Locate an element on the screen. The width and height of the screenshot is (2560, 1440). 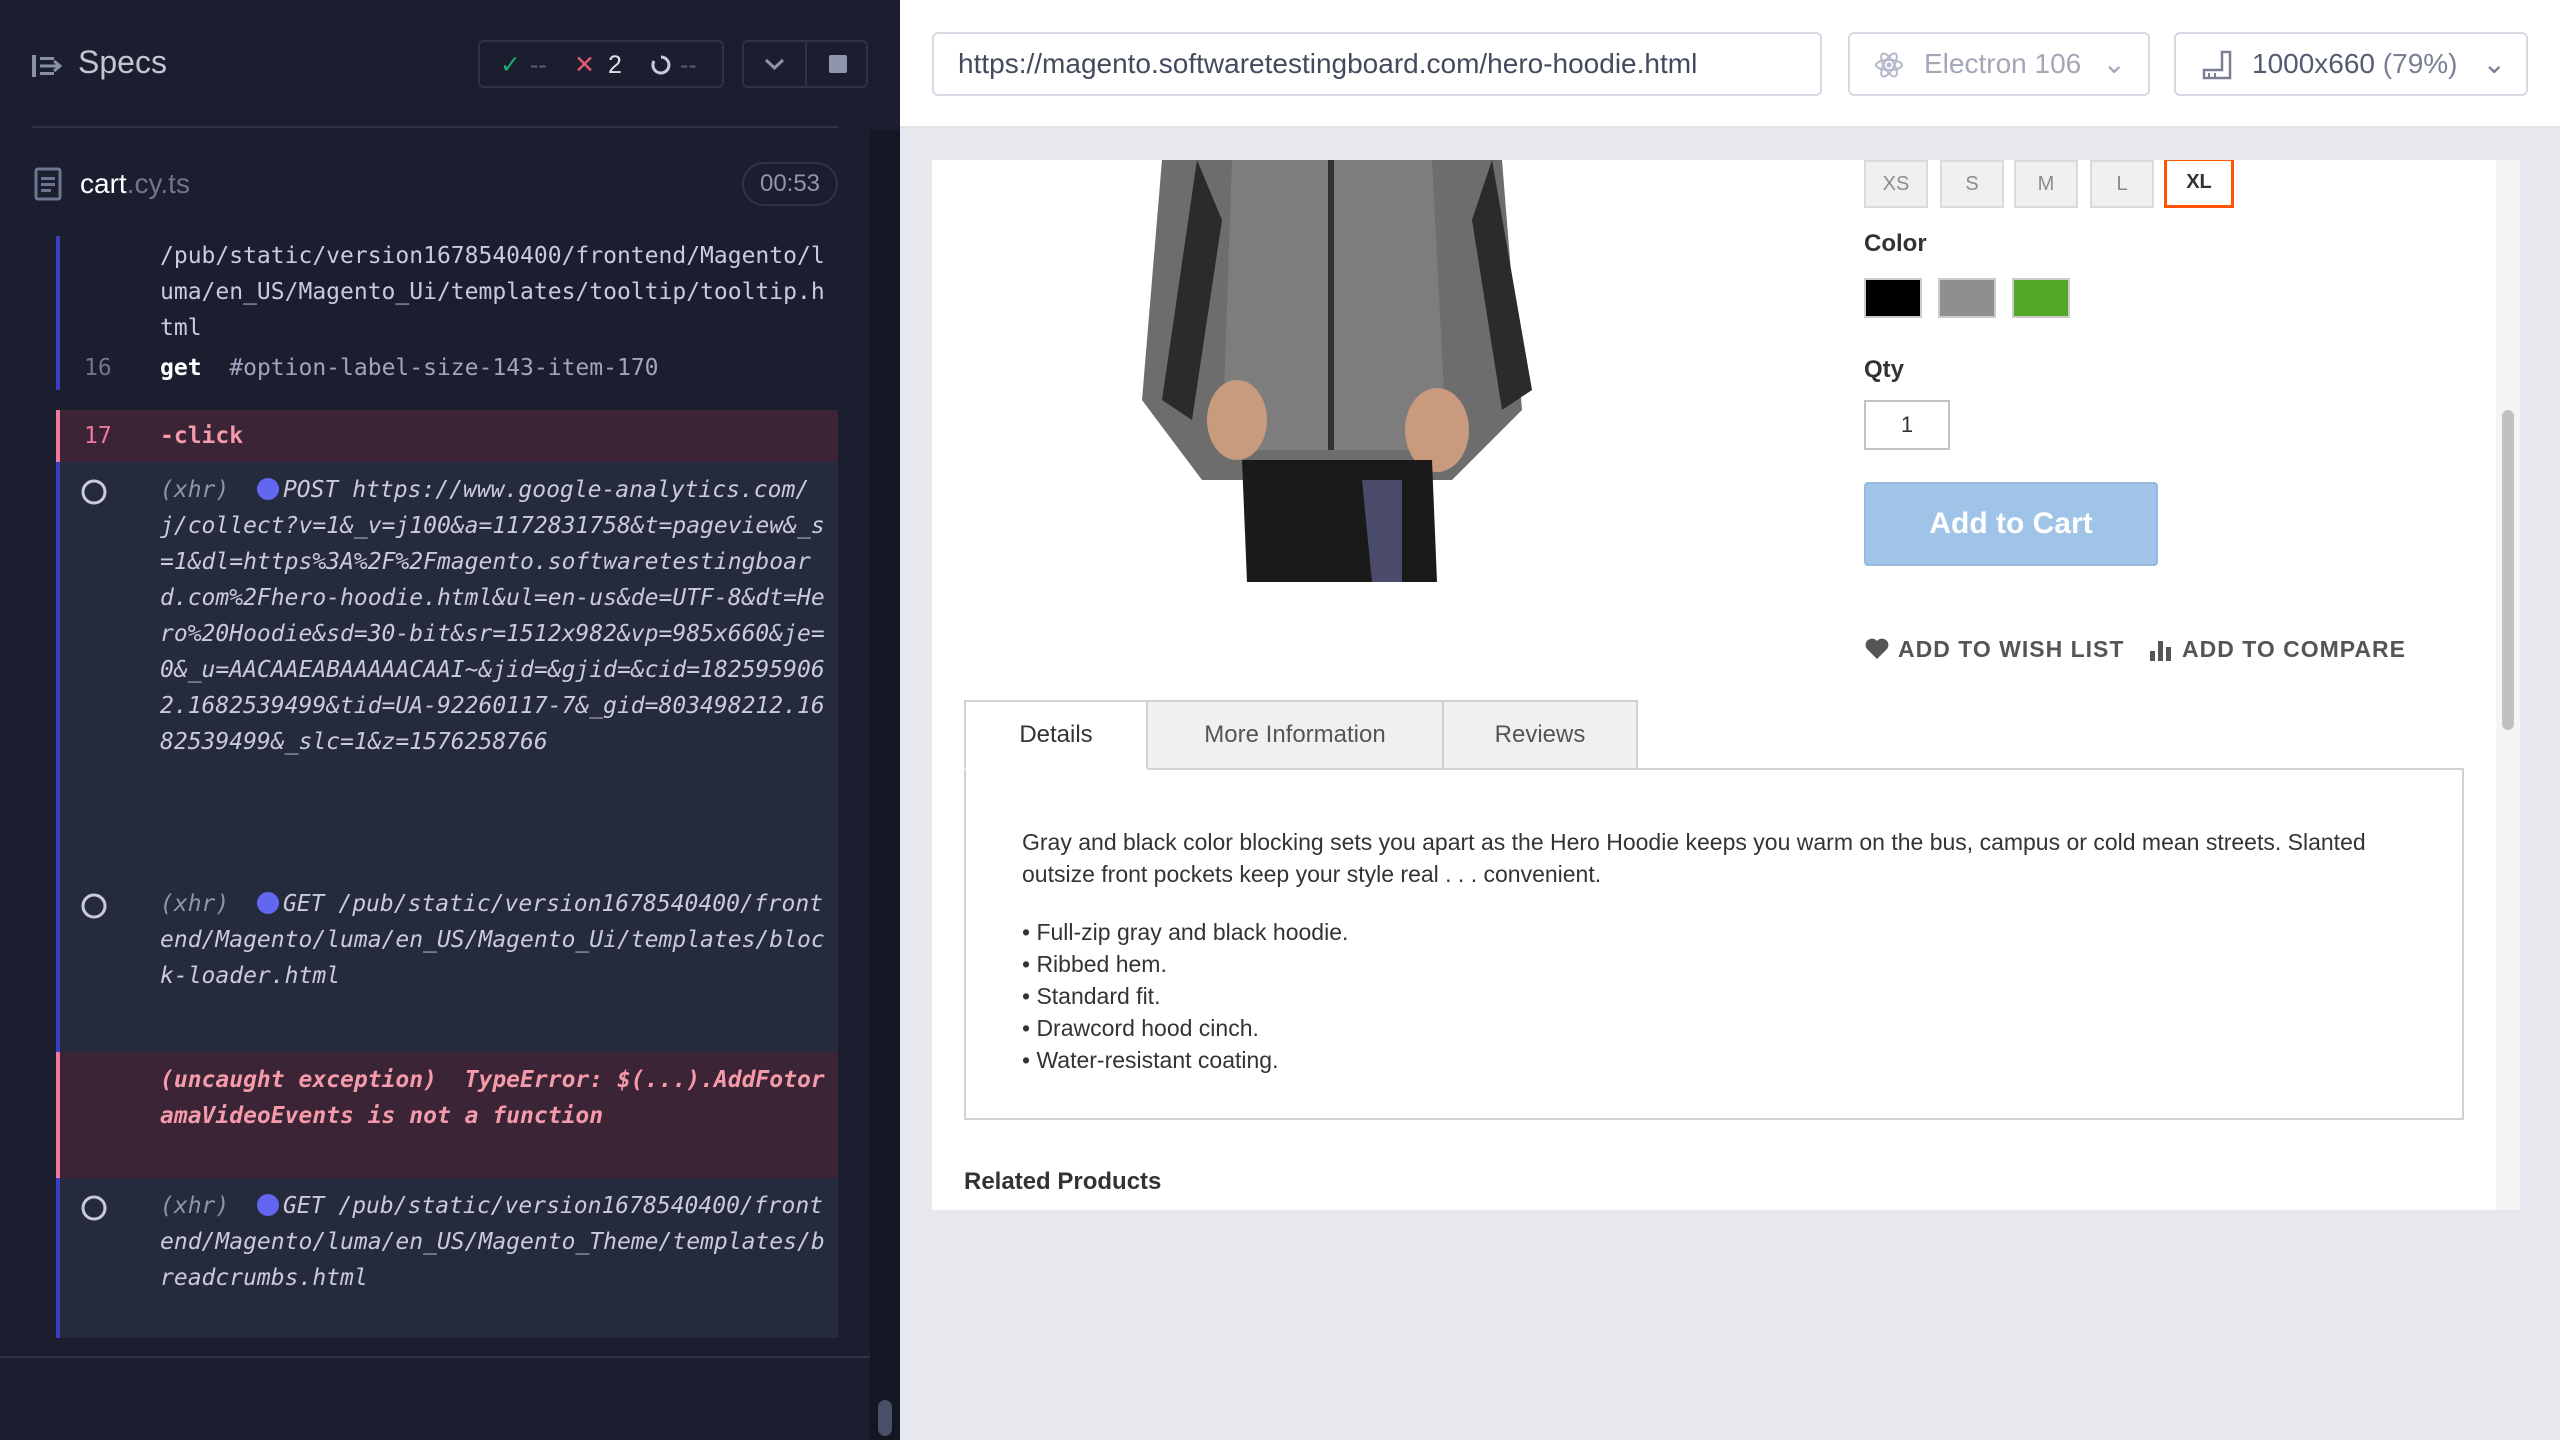
related-products-heading: Related Products is located at coordinates (1063, 1181).